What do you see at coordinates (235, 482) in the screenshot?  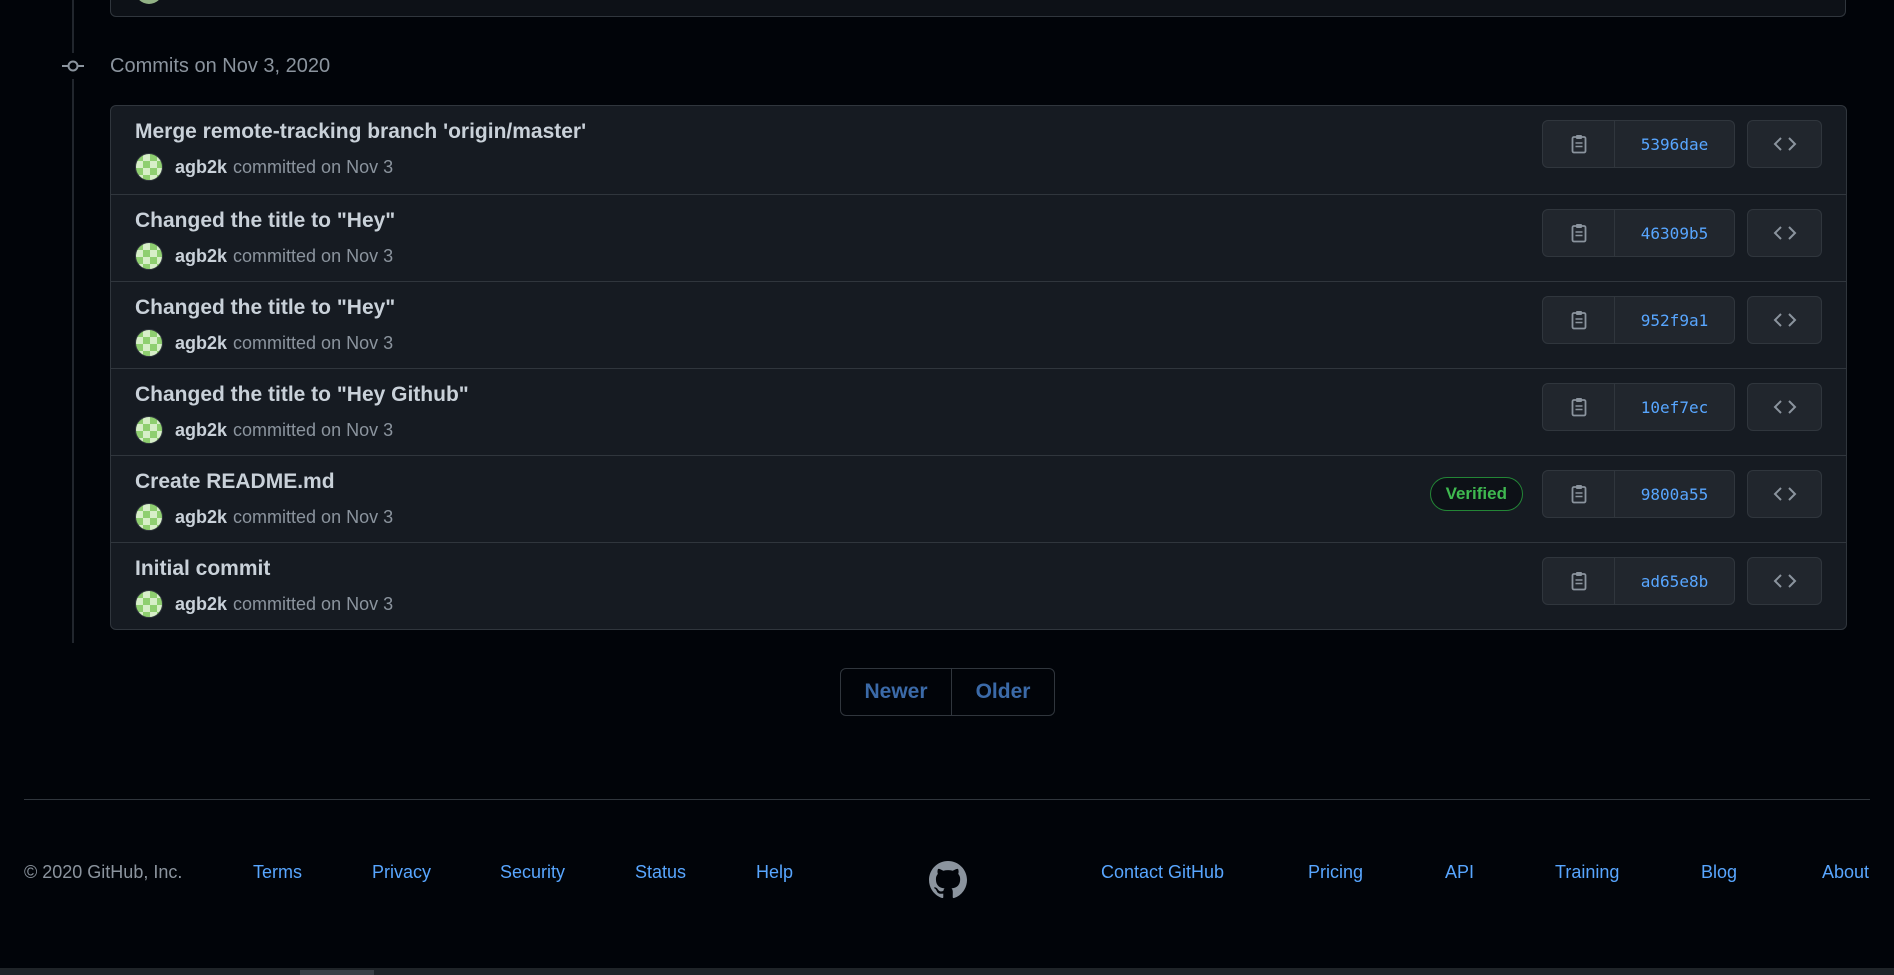 I see `commit-title: Create README.md` at bounding box center [235, 482].